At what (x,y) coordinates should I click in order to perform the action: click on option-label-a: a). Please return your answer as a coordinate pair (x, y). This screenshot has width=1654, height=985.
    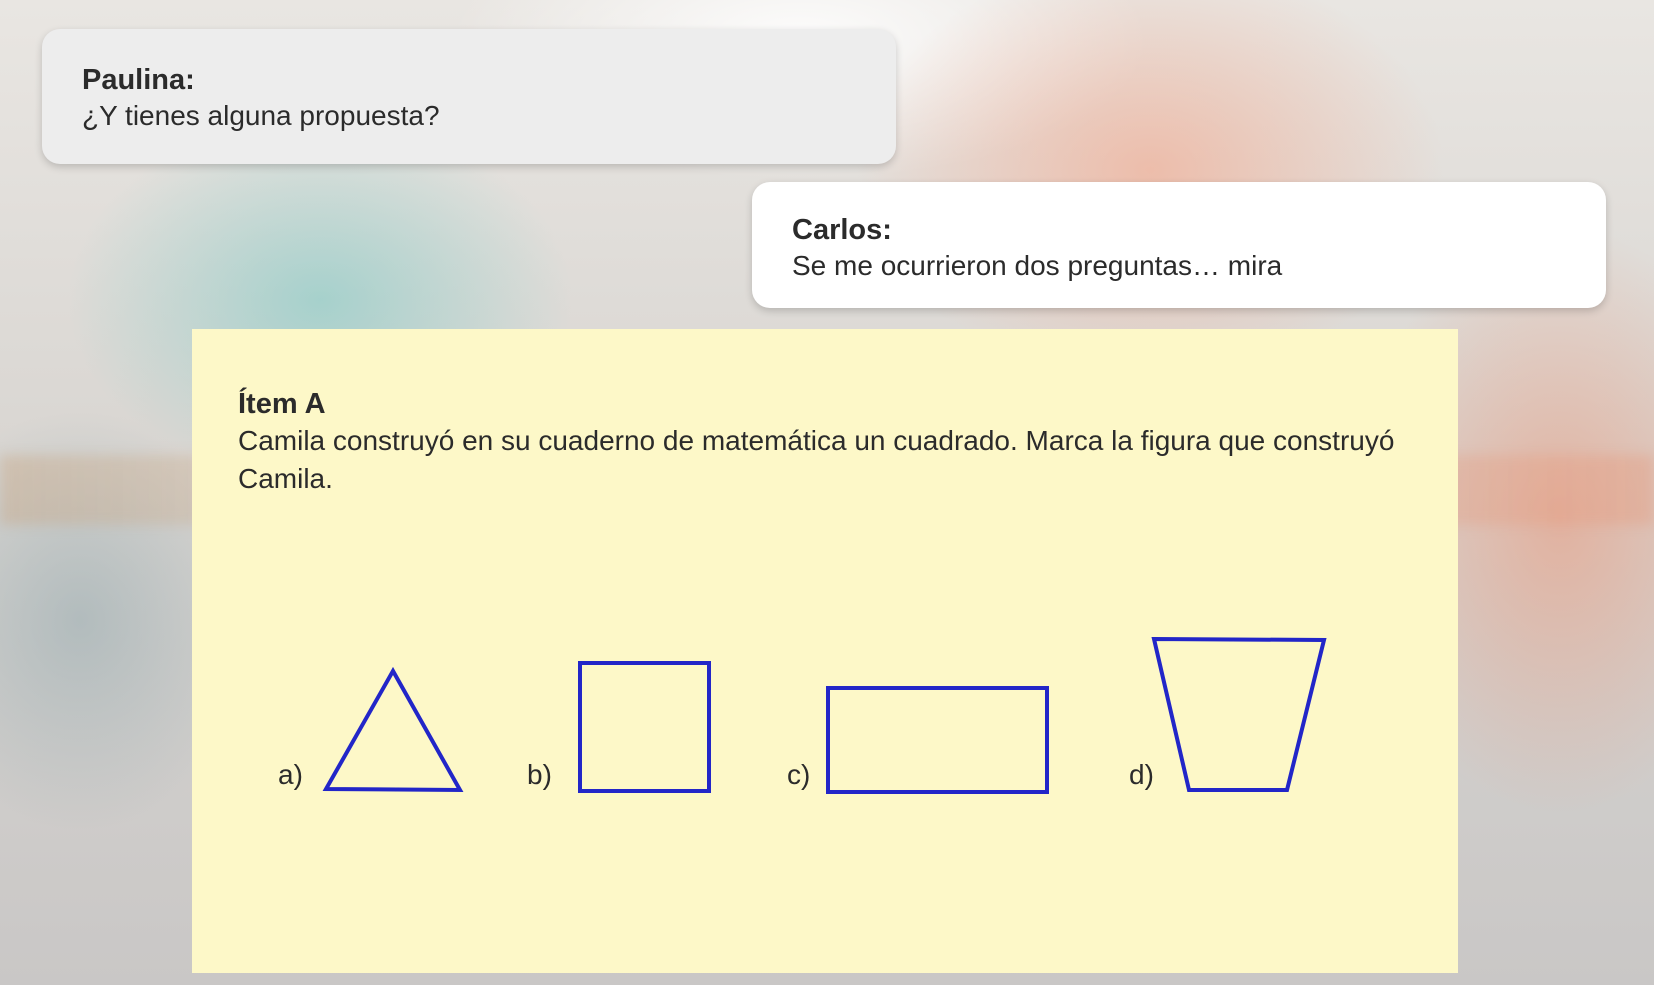
    Looking at the image, I should click on (290, 775).